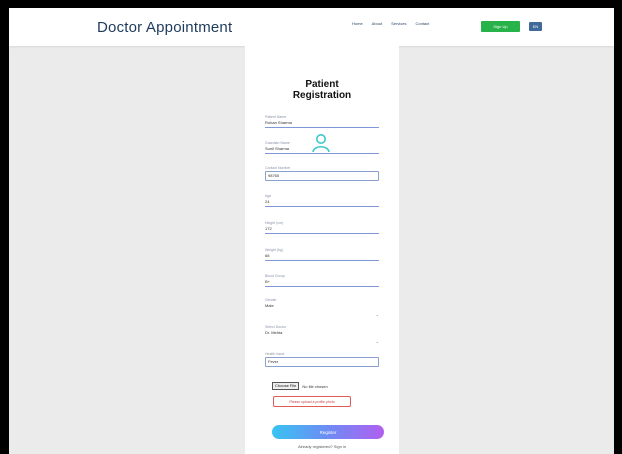  What do you see at coordinates (274, 175) in the screenshot?
I see `field-value: 98765` at bounding box center [274, 175].